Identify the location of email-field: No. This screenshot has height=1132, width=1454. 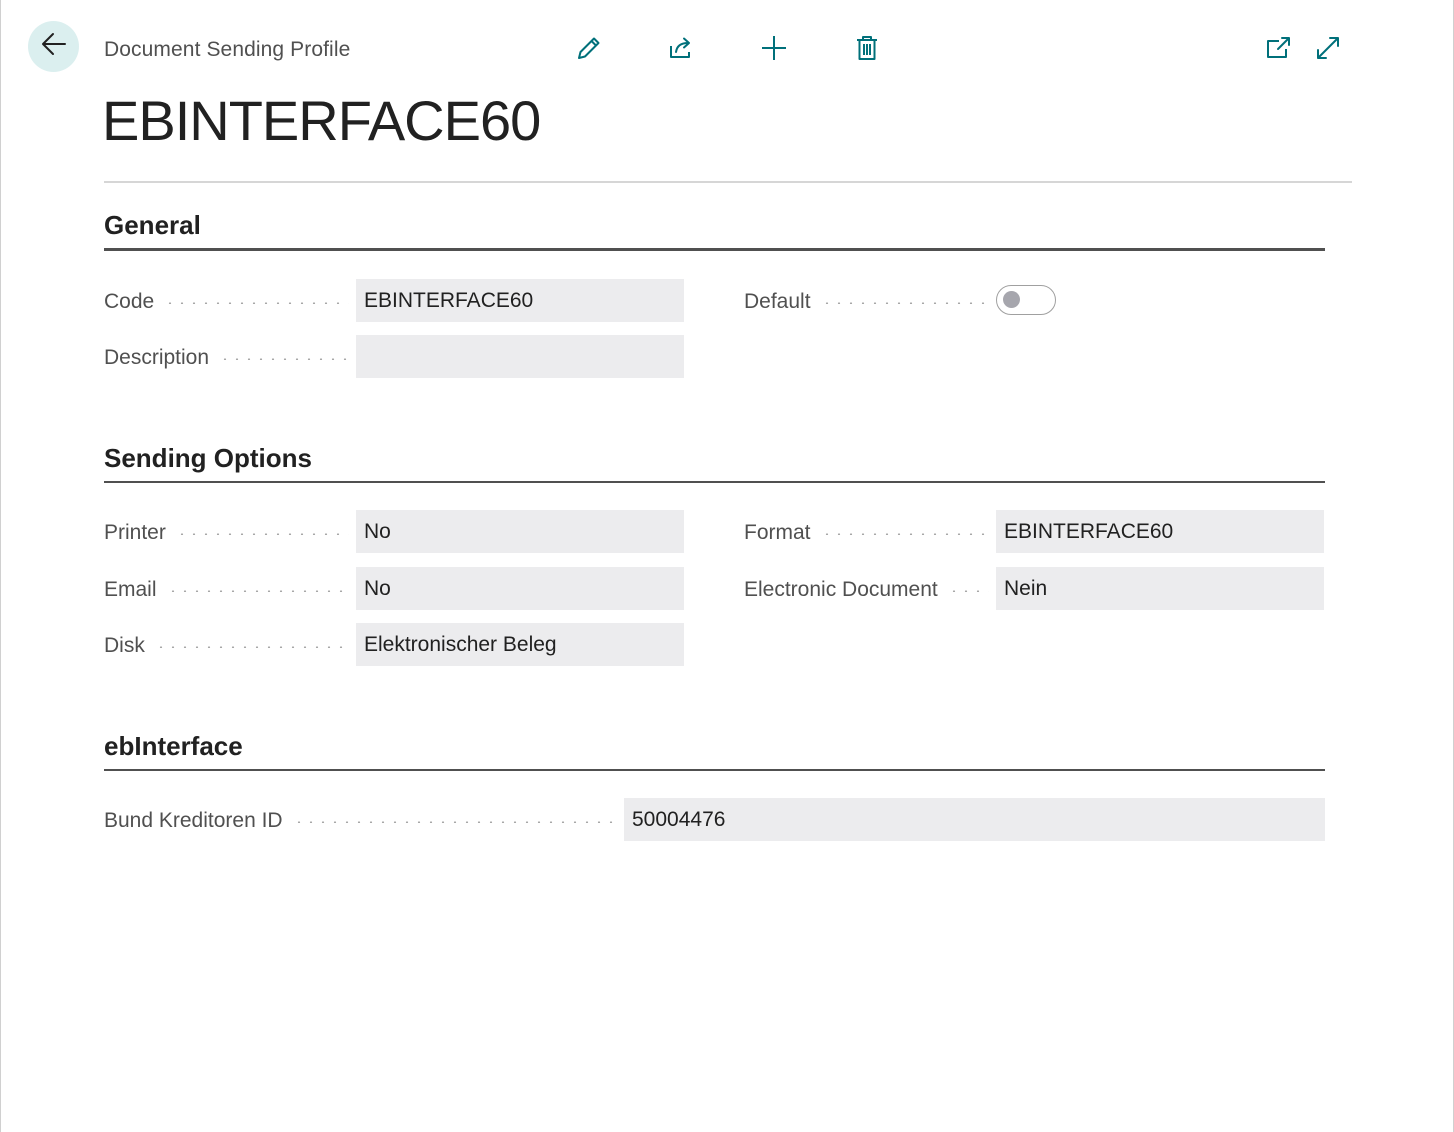
(520, 588).